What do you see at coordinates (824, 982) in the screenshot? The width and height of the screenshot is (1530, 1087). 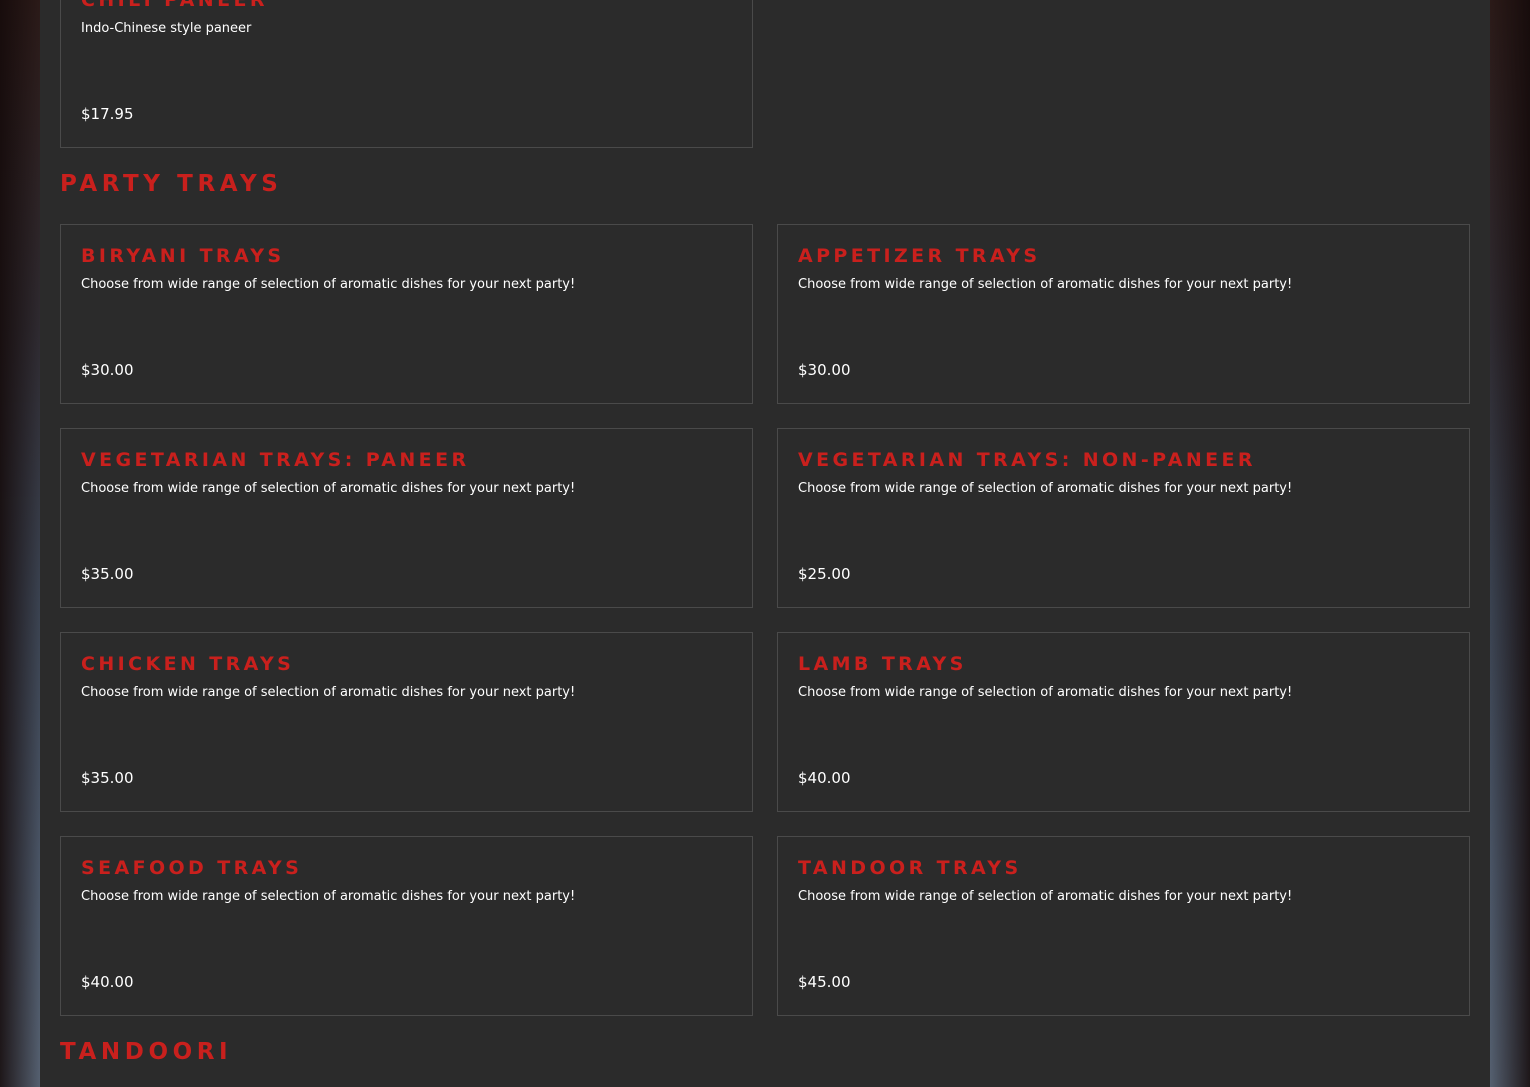 I see `menu-item-price: $45.00` at bounding box center [824, 982].